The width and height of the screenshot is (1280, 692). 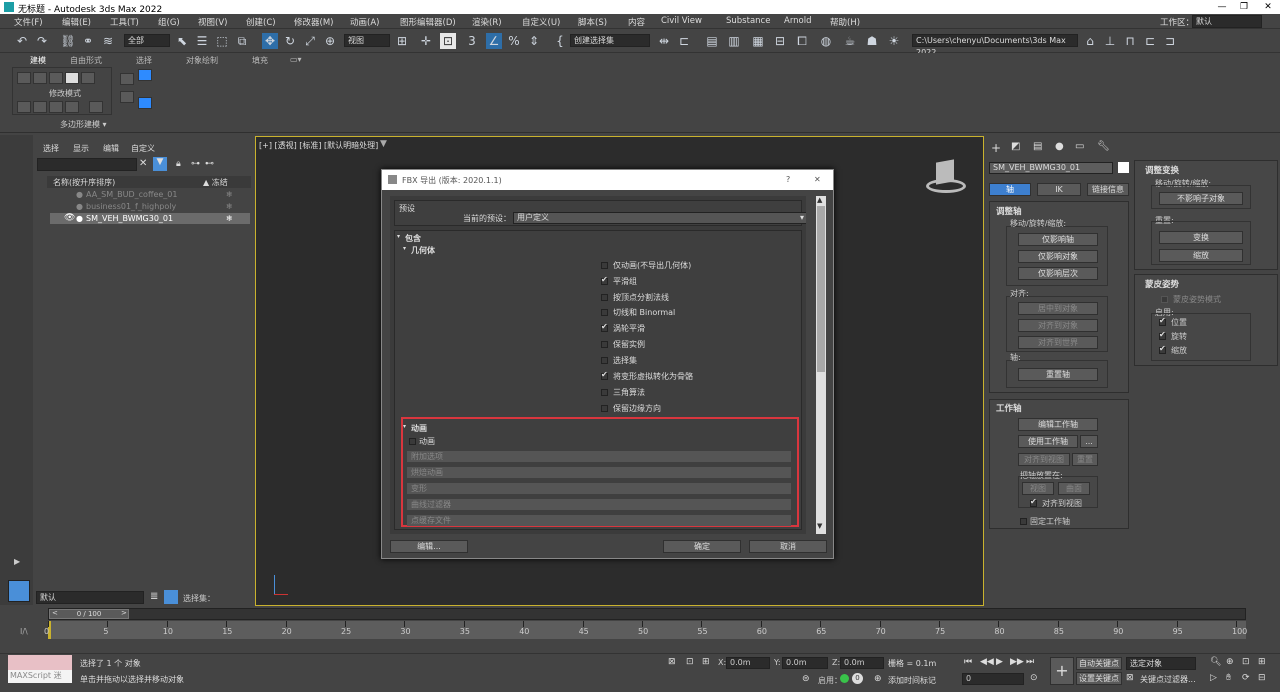 What do you see at coordinates (22, 41) in the screenshot?
I see `undo-icon: ↶` at bounding box center [22, 41].